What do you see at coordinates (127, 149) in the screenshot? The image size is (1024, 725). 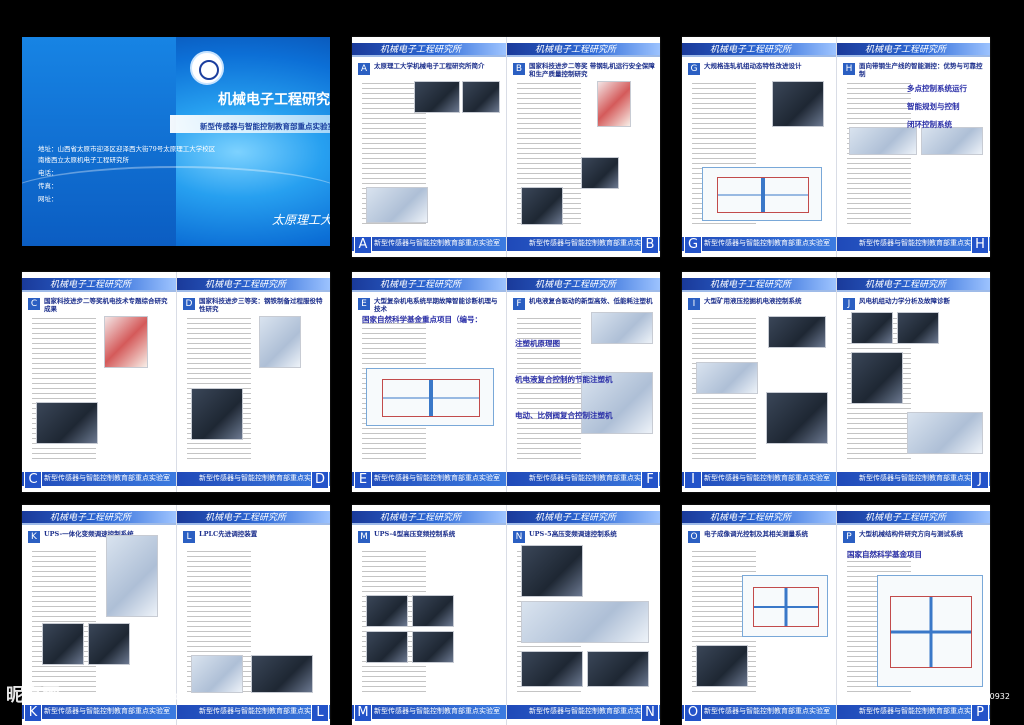 I see `cover-address: 地址：山西省太原市迎泽区迎泽西大街79号太原理工大学校区` at bounding box center [127, 149].